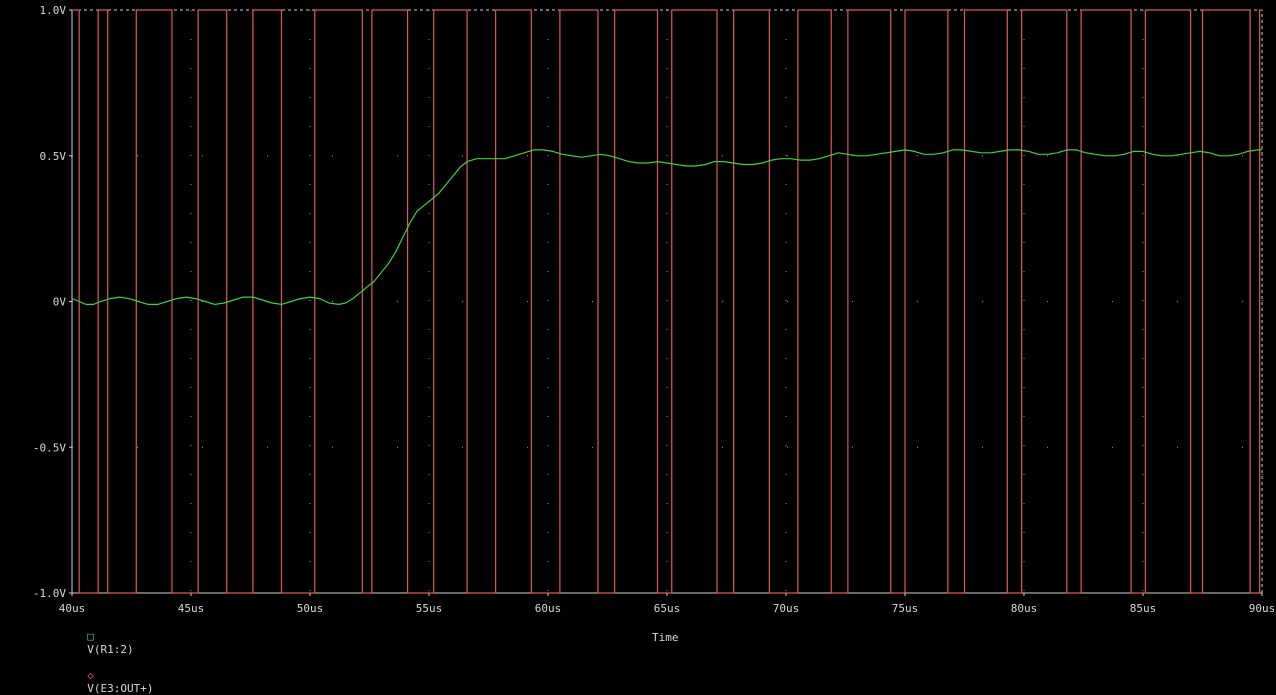 The image size is (1276, 695). Describe the element at coordinates (1262, 608) in the screenshot. I see `x-tick-label: 90us` at that location.